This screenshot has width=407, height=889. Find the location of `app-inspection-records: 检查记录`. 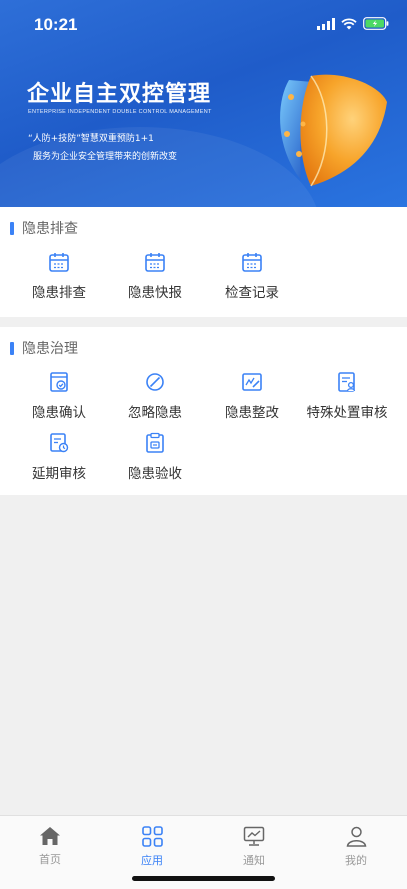

app-inspection-records: 检查记录 is located at coordinates (252, 276).